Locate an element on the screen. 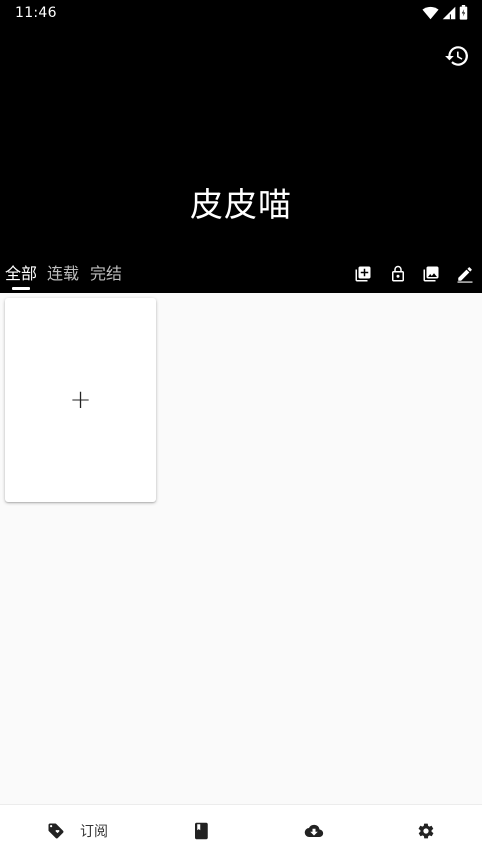 Image resolution: width=482 pixels, height=856 pixels. cloud-download-icon is located at coordinates (314, 831).